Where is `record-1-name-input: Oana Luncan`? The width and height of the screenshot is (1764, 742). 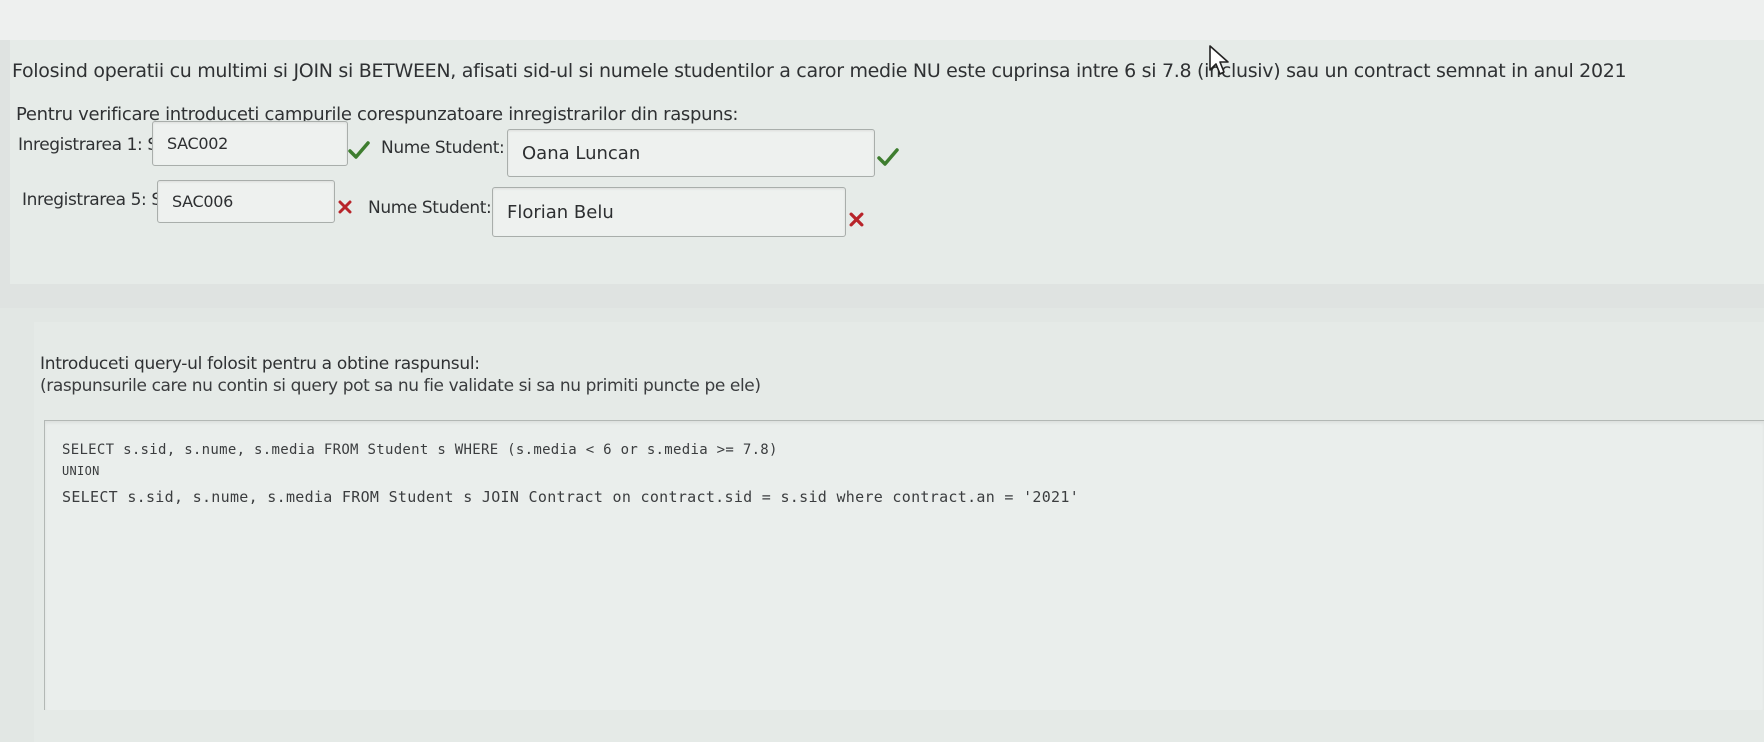
record-1-name-input: Oana Luncan is located at coordinates (691, 153).